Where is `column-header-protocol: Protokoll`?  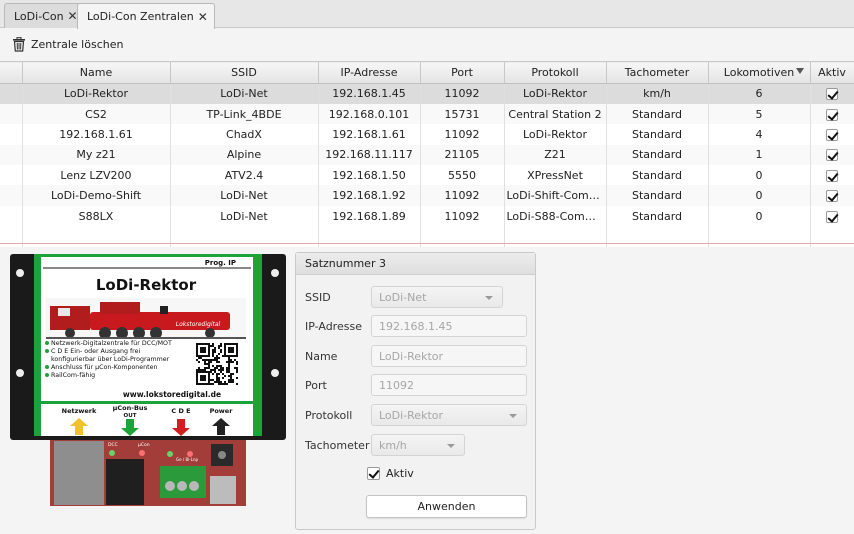
column-header-protocol: Protokoll is located at coordinates (555, 72).